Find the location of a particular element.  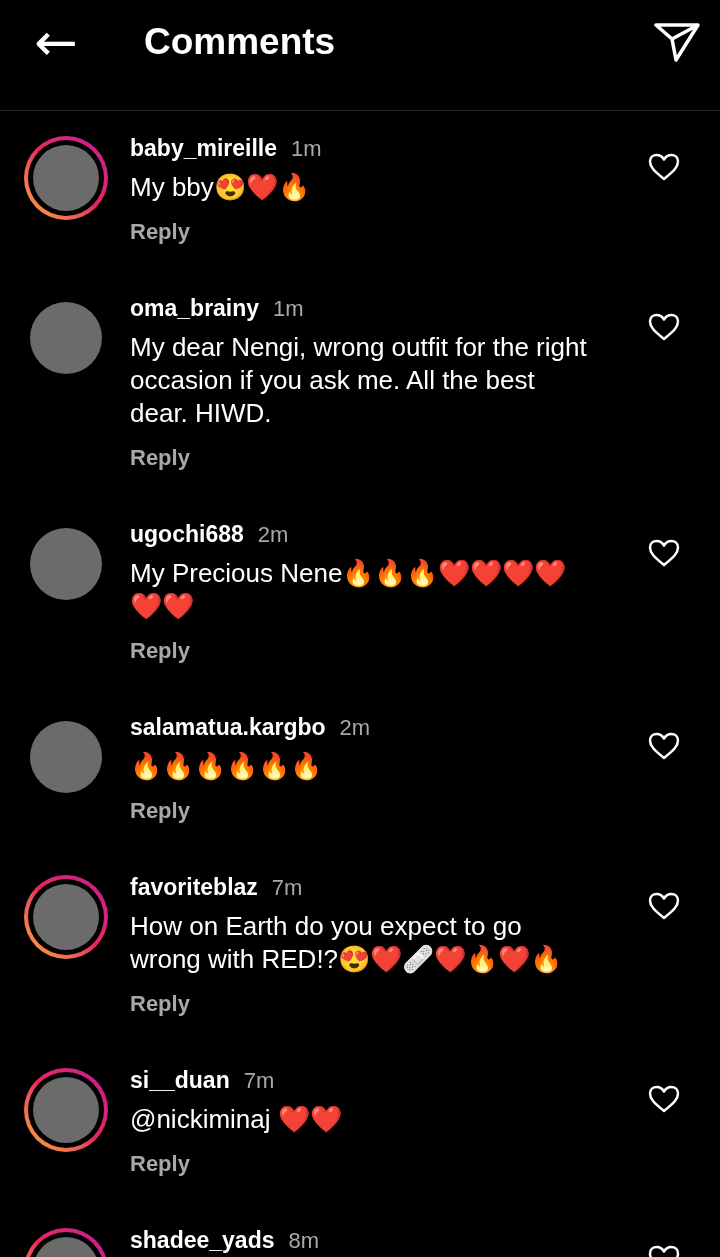

username: oma_brainy is located at coordinates (195, 308).